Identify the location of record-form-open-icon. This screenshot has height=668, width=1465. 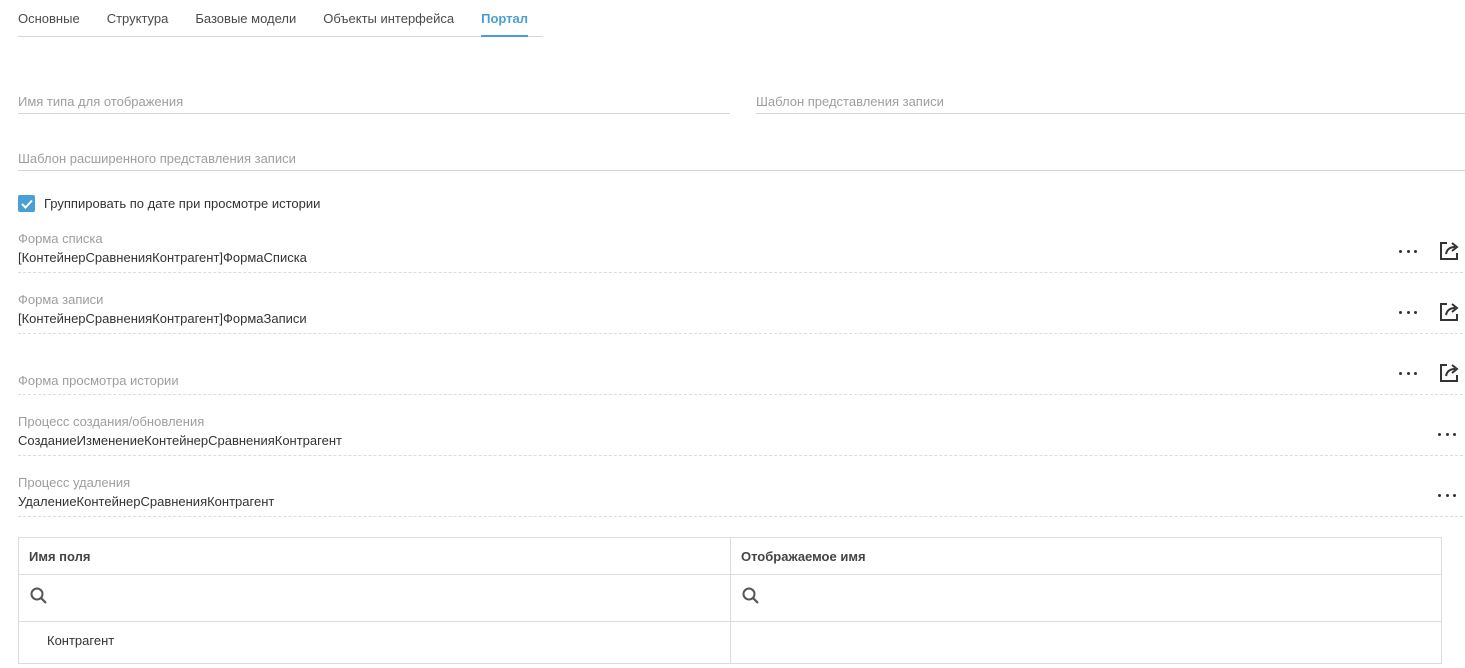
(1449, 312).